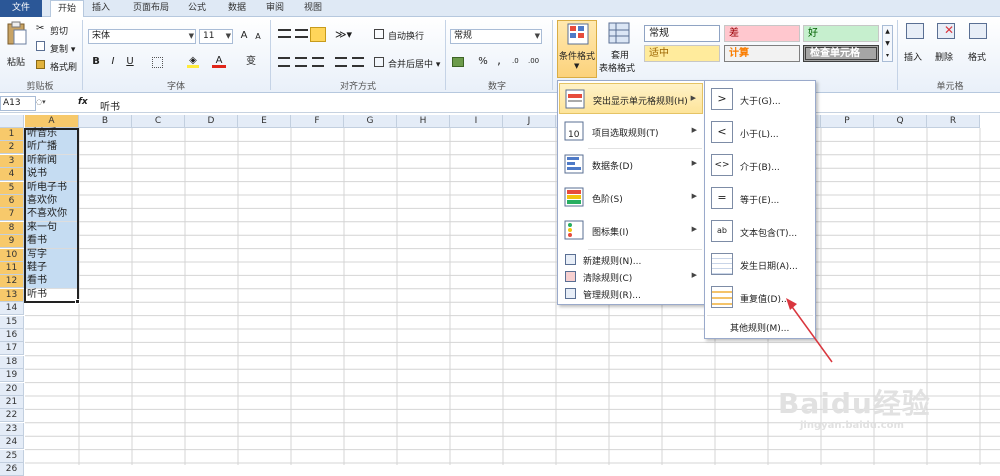 Image resolution: width=1000 pixels, height=476 pixels. I want to click on row-header: 10, so click(12, 255).